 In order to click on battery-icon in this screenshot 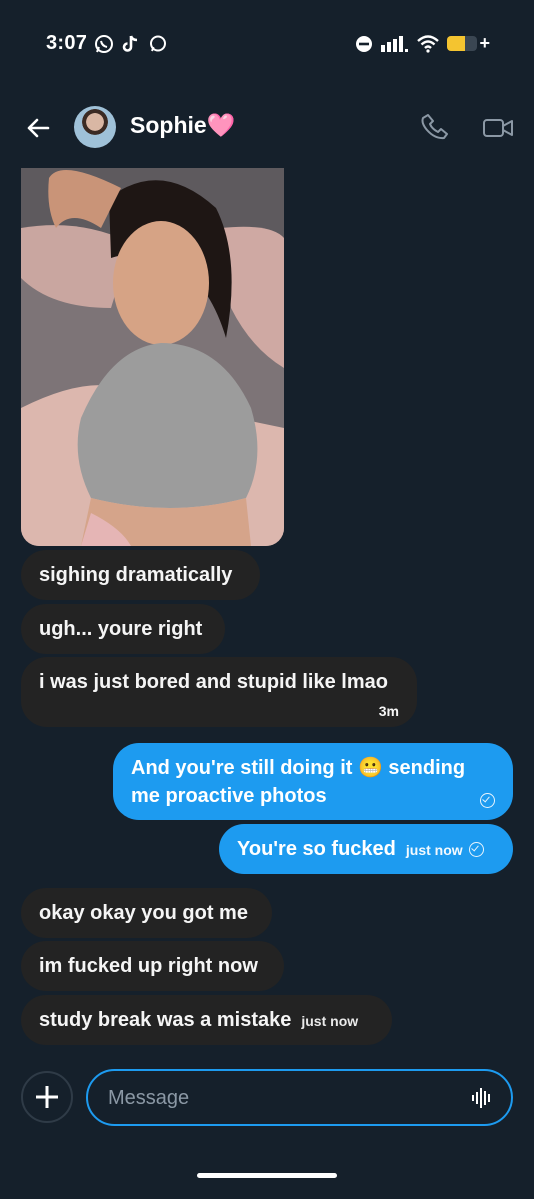, I will do `click(462, 43)`.